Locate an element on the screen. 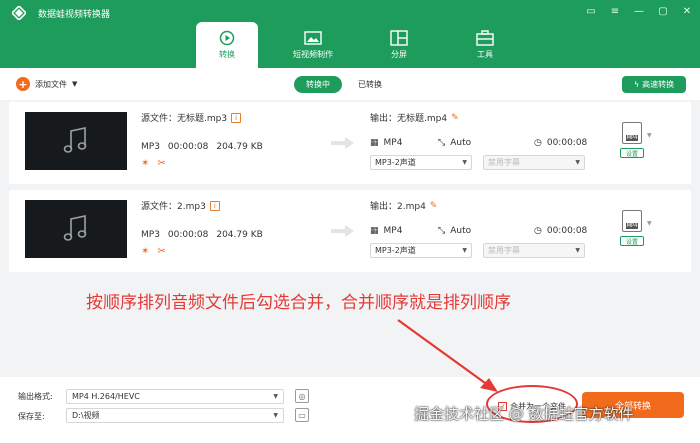 Image resolution: width=700 pixels, height=443 pixels. folder-icon: ▭ is located at coordinates (302, 415).